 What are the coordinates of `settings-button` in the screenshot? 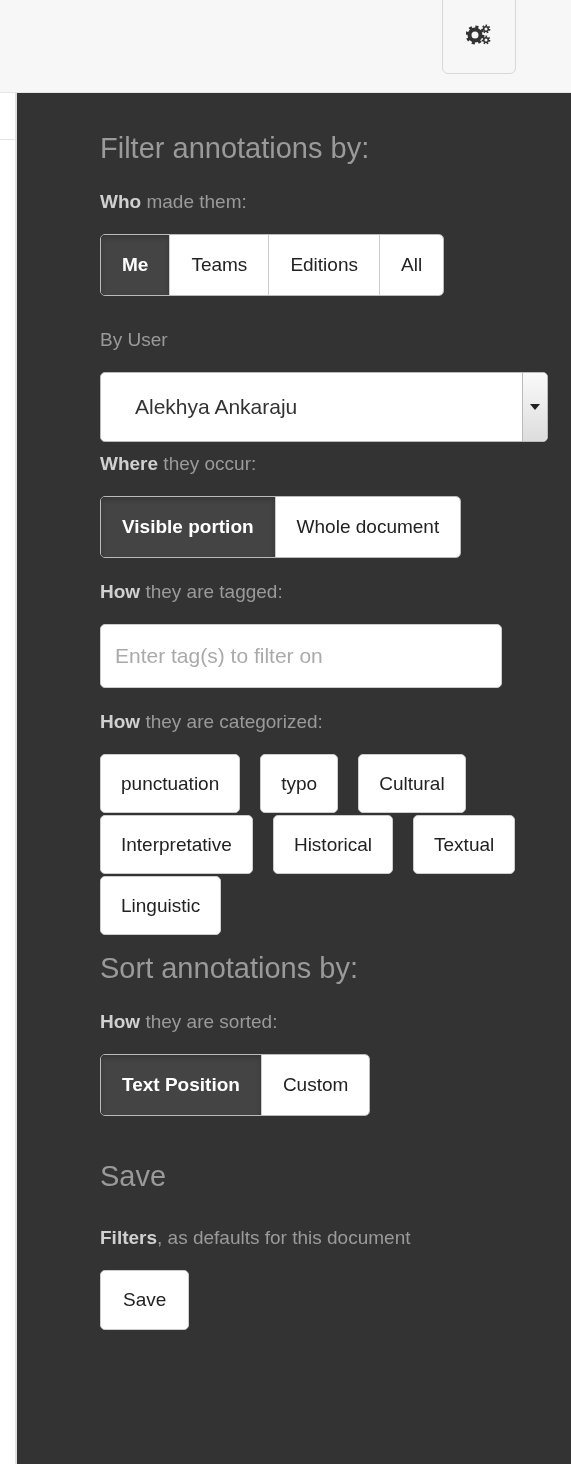 It's located at (479, 37).